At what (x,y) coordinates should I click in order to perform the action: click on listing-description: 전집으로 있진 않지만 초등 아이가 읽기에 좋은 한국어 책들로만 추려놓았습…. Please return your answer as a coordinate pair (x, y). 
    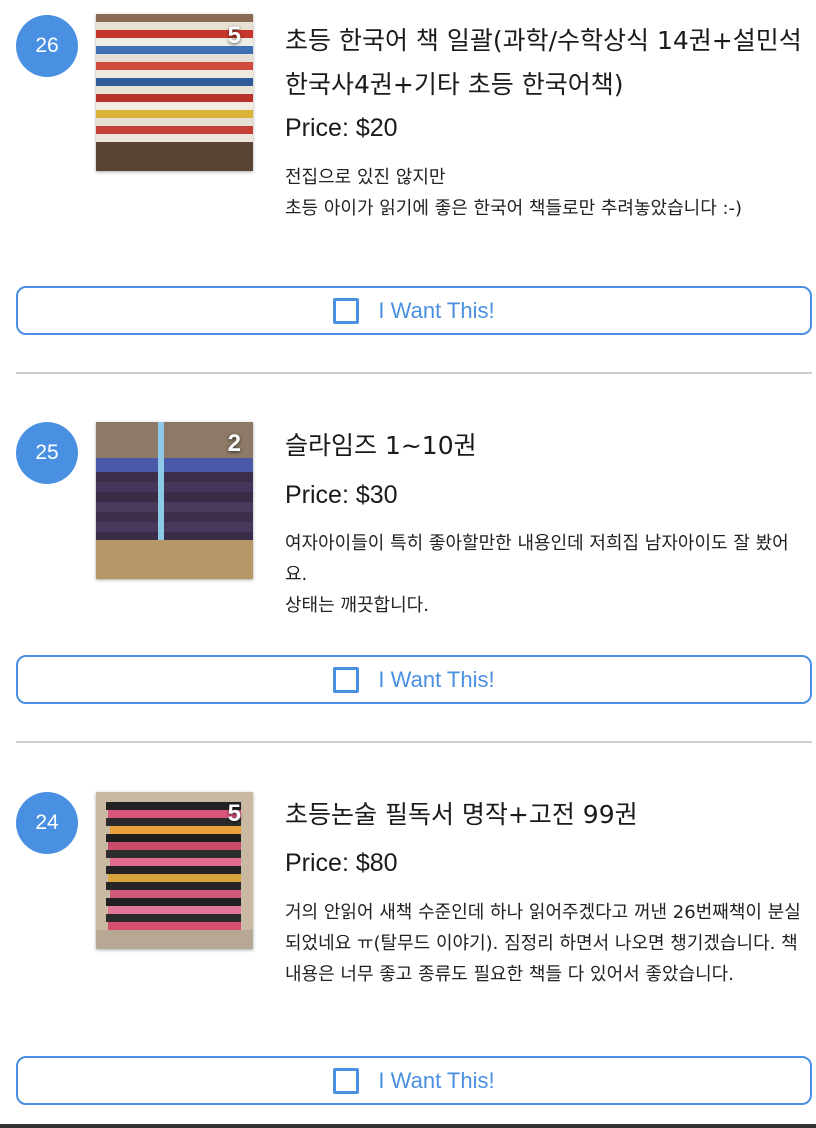
    Looking at the image, I should click on (547, 193).